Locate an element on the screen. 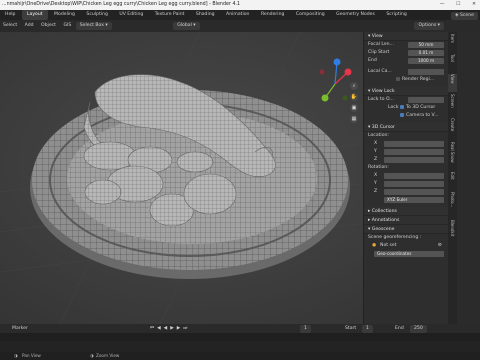  mouse-middle-icon: ◑ is located at coordinates (16, 355).